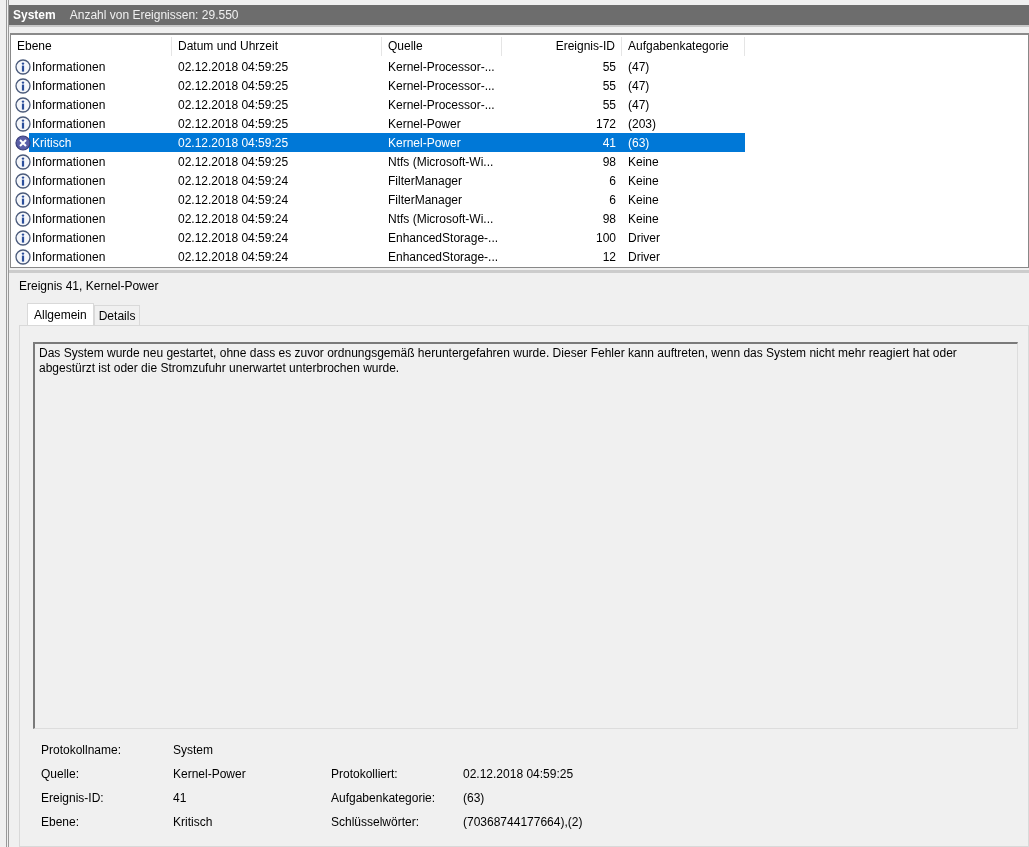  I want to click on field-value: 02.12.2018 04:59:25, so click(519, 774).